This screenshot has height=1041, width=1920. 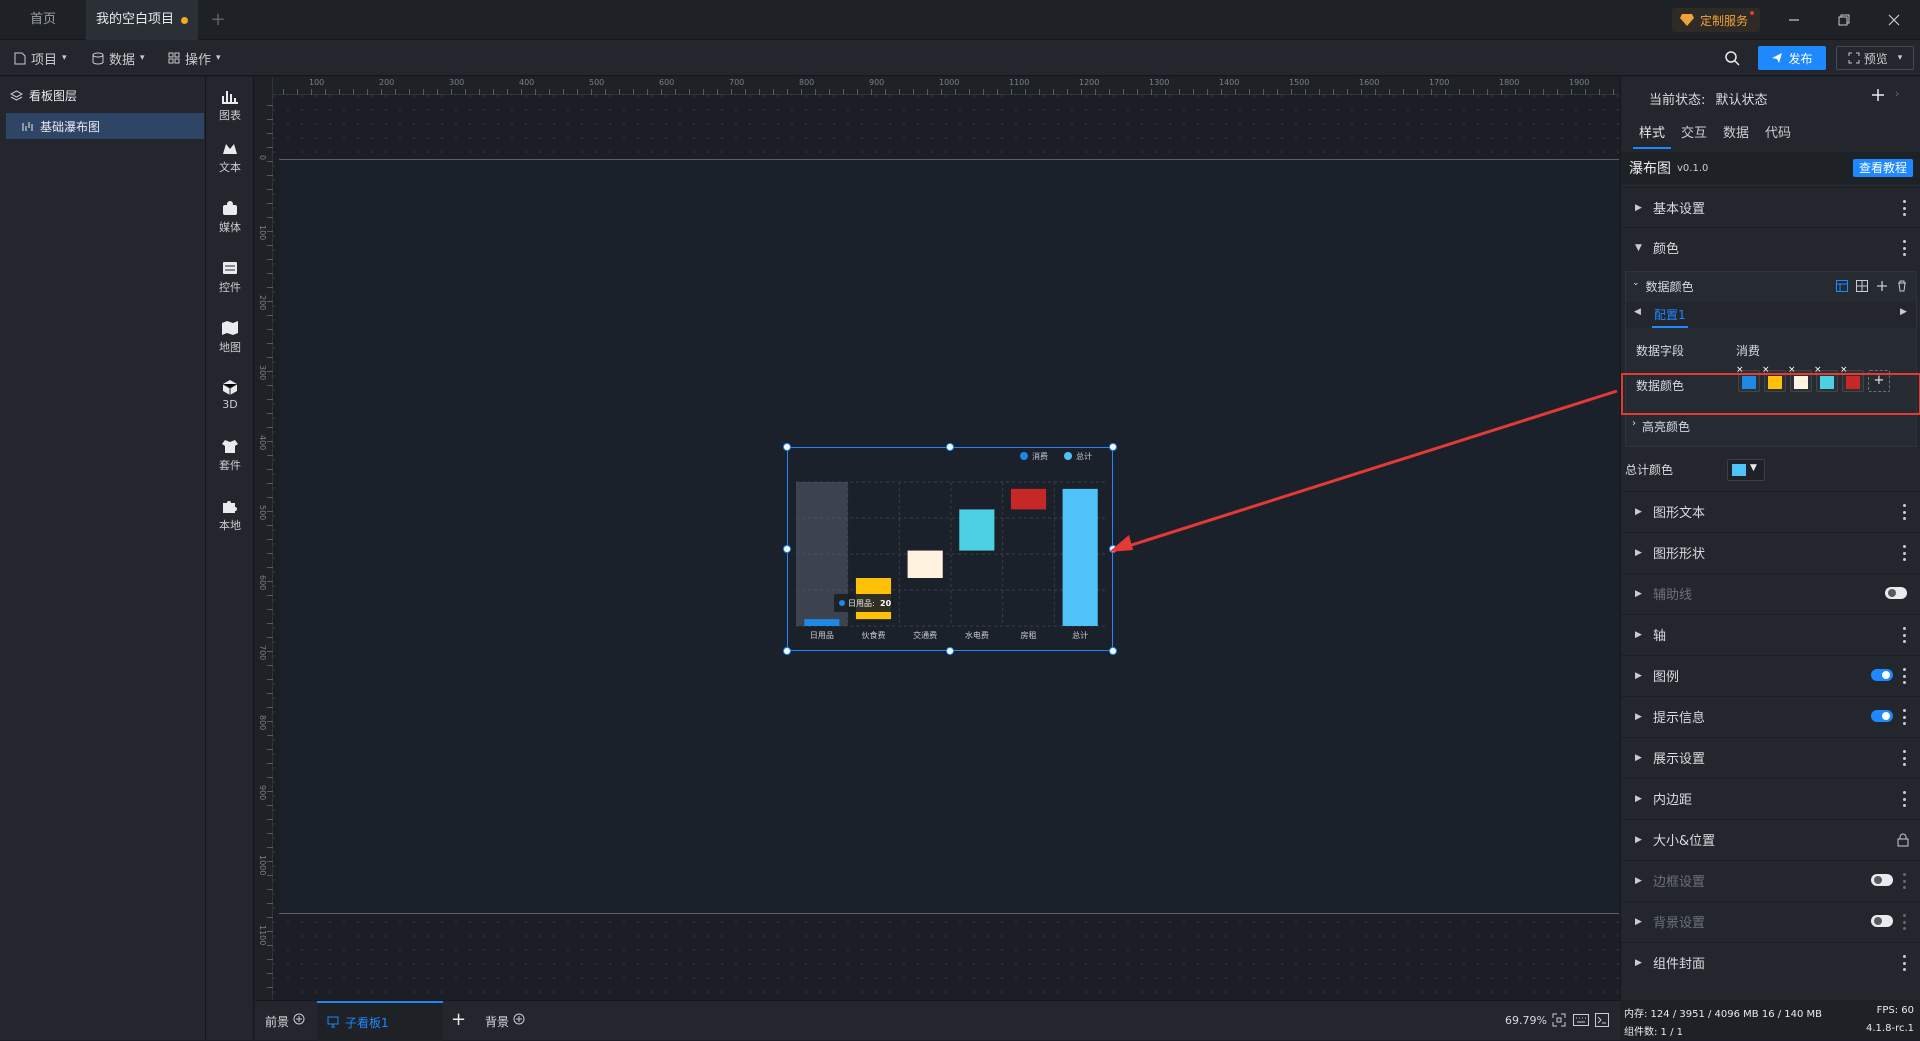 I want to click on tutorial-button: 查看教程, so click(x=1882, y=168).